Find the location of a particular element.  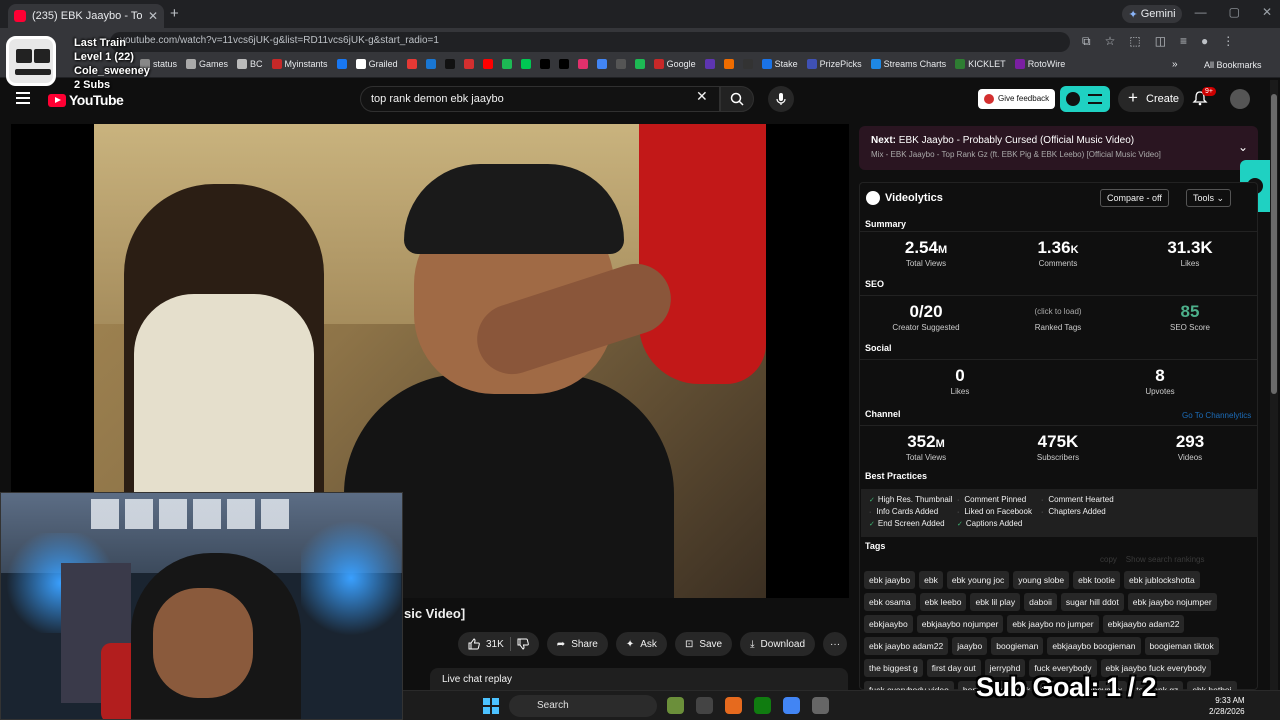

go-to-channelytics-link: Go To Channelytics is located at coordinates (1216, 415).